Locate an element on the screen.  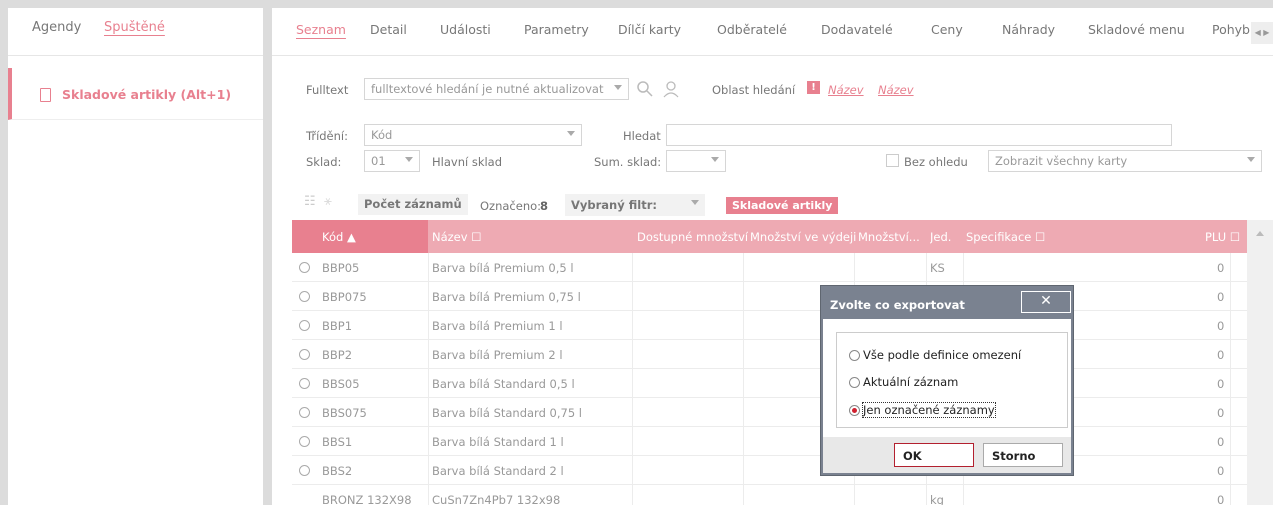
col-ve-vydeji: Množství ve výdeji is located at coordinates (803, 237).